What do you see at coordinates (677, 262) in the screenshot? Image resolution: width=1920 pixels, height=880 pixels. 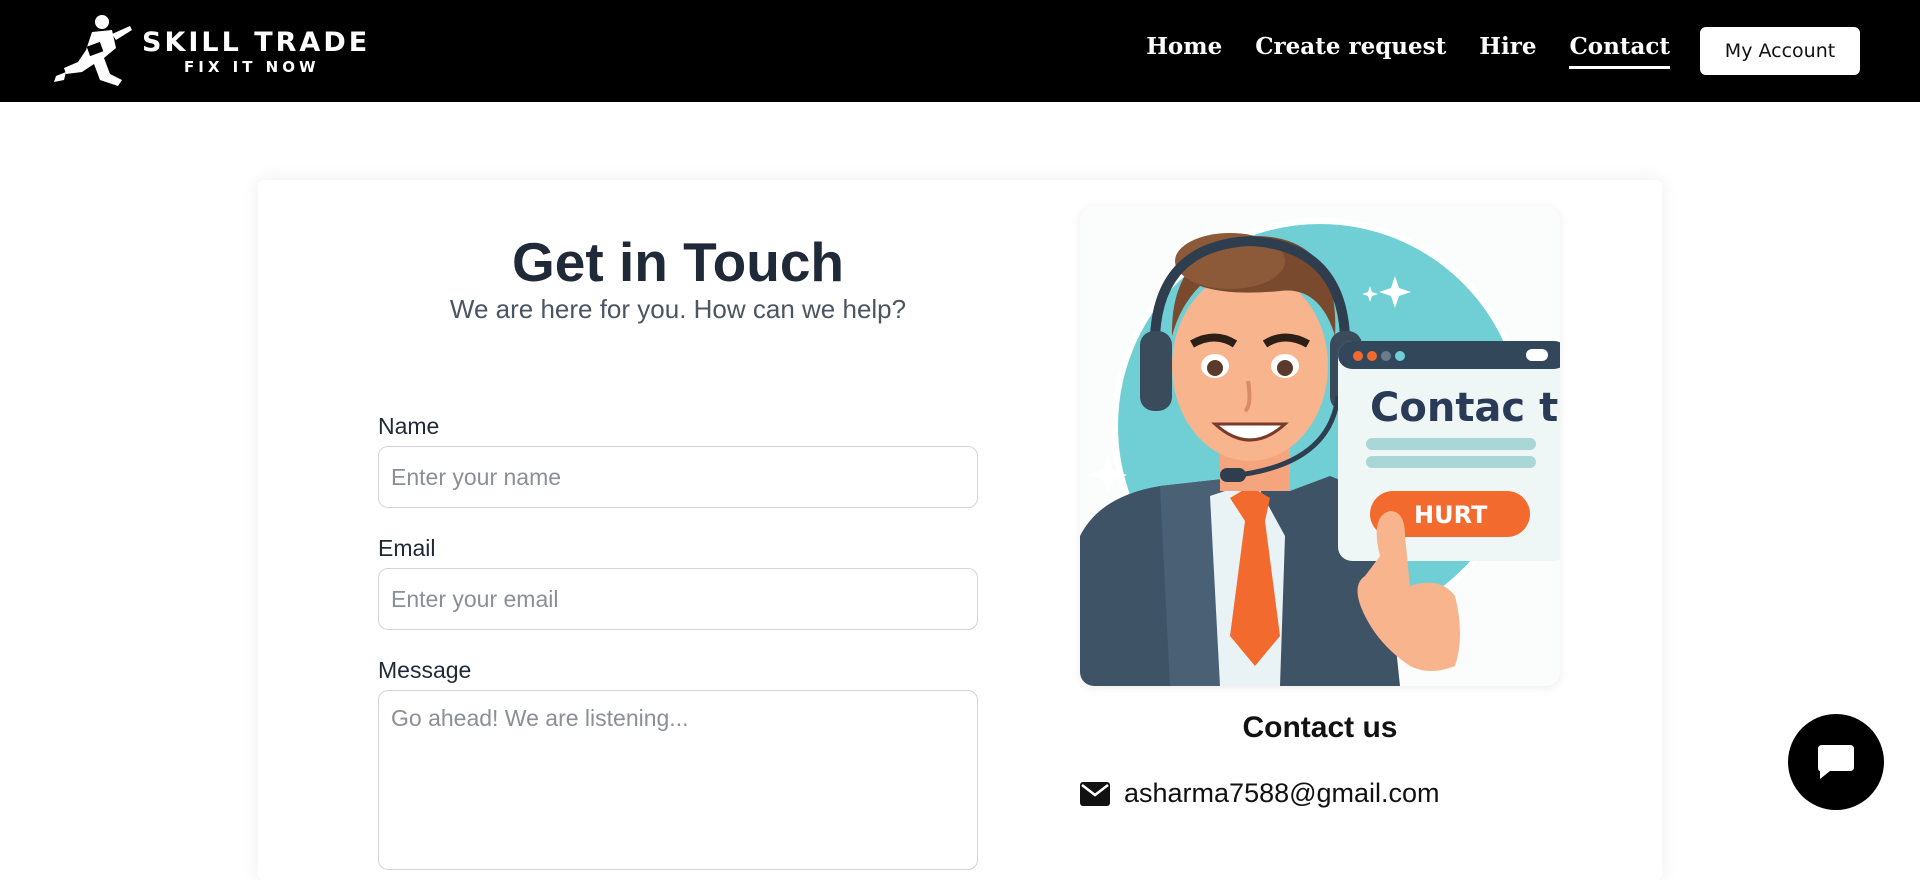 I see `page-title: Get in Touch` at bounding box center [677, 262].